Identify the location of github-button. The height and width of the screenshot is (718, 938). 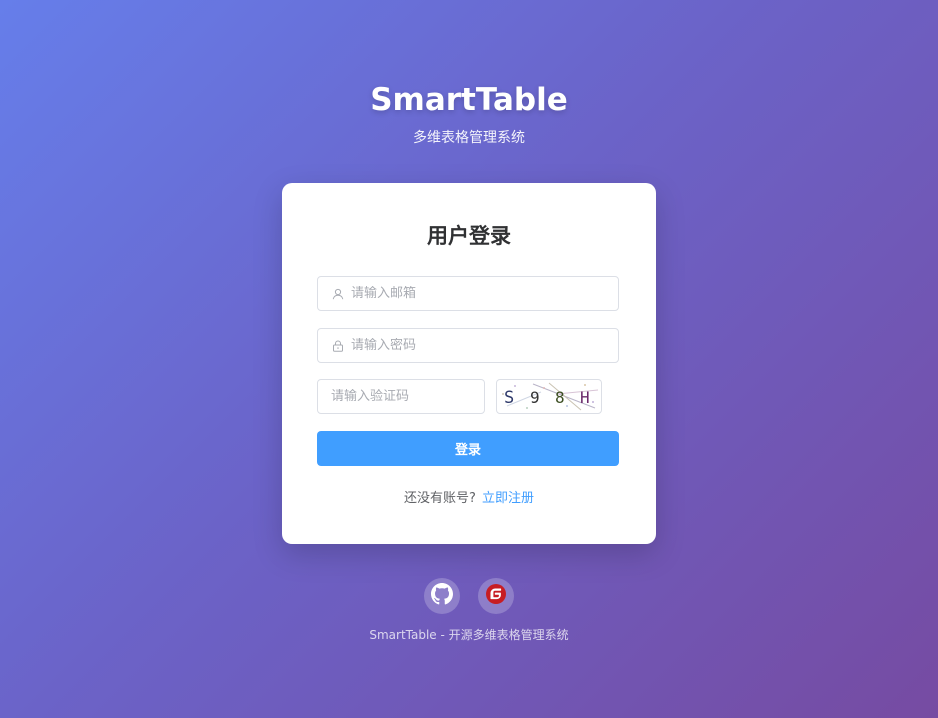
(442, 596).